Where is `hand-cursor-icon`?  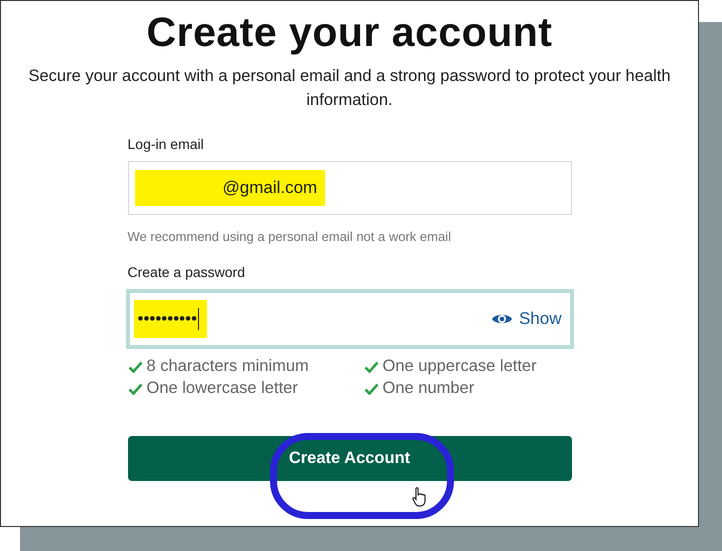 hand-cursor-icon is located at coordinates (420, 497).